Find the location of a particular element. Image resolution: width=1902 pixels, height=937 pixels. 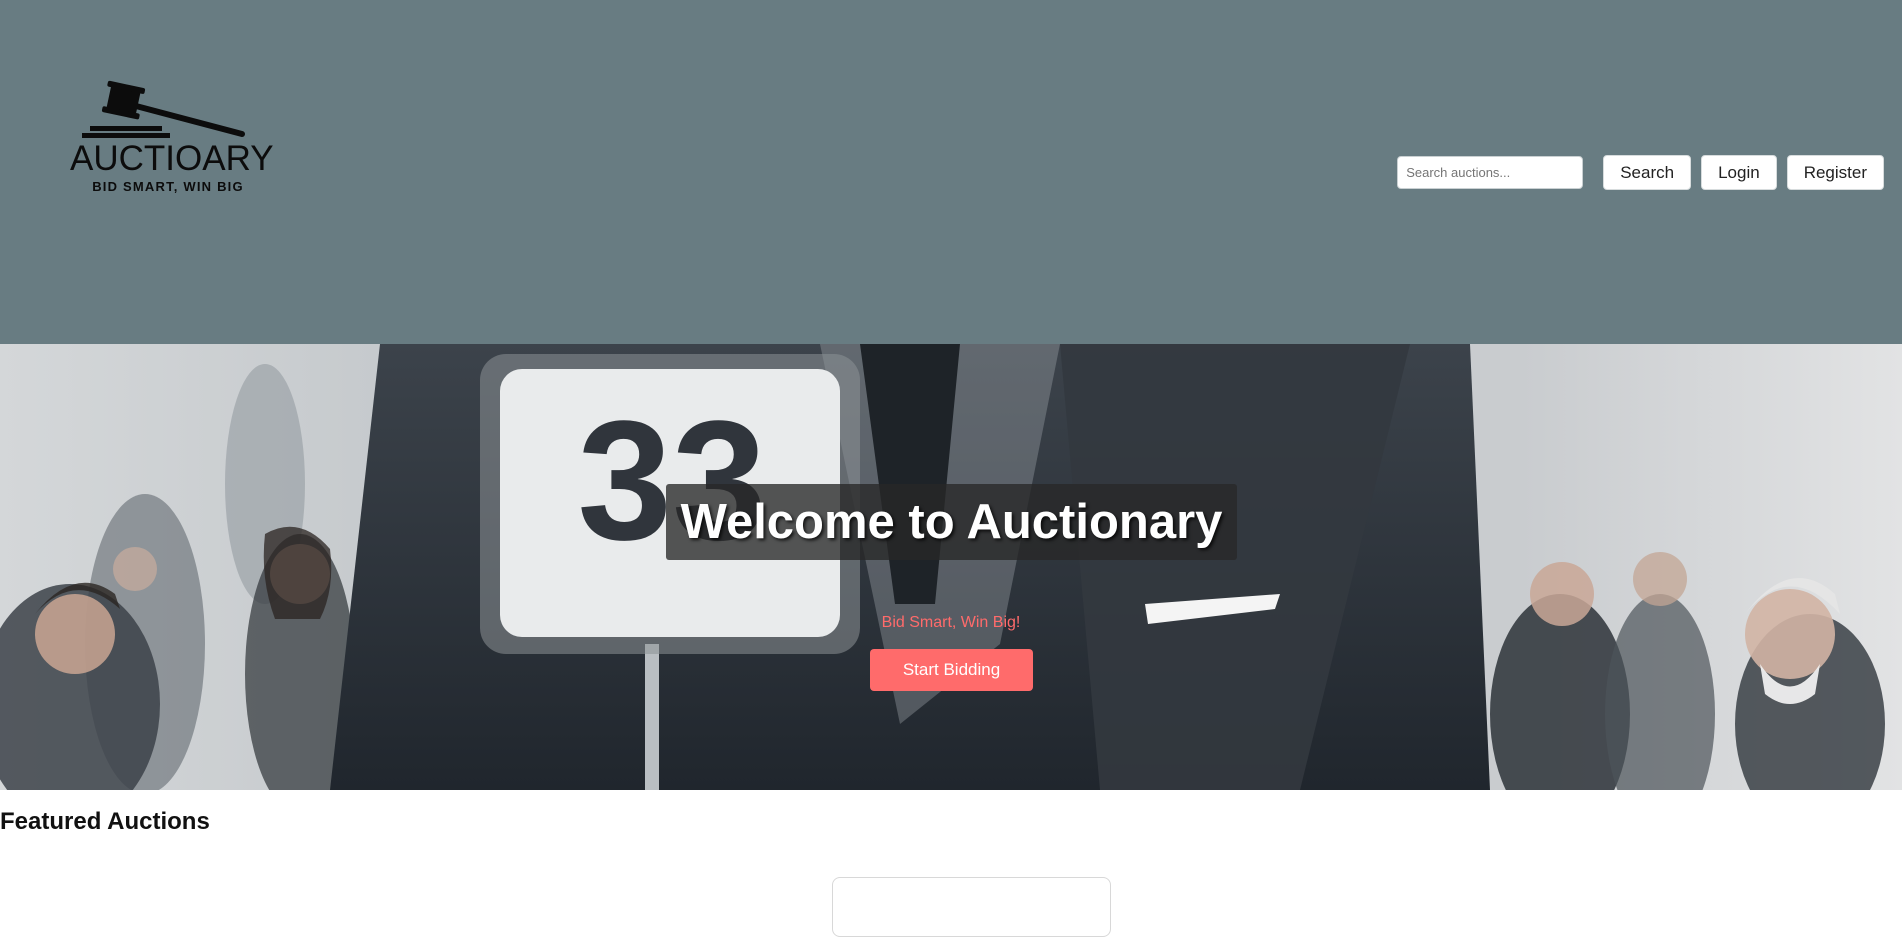

login-button: Login is located at coordinates (1739, 172).